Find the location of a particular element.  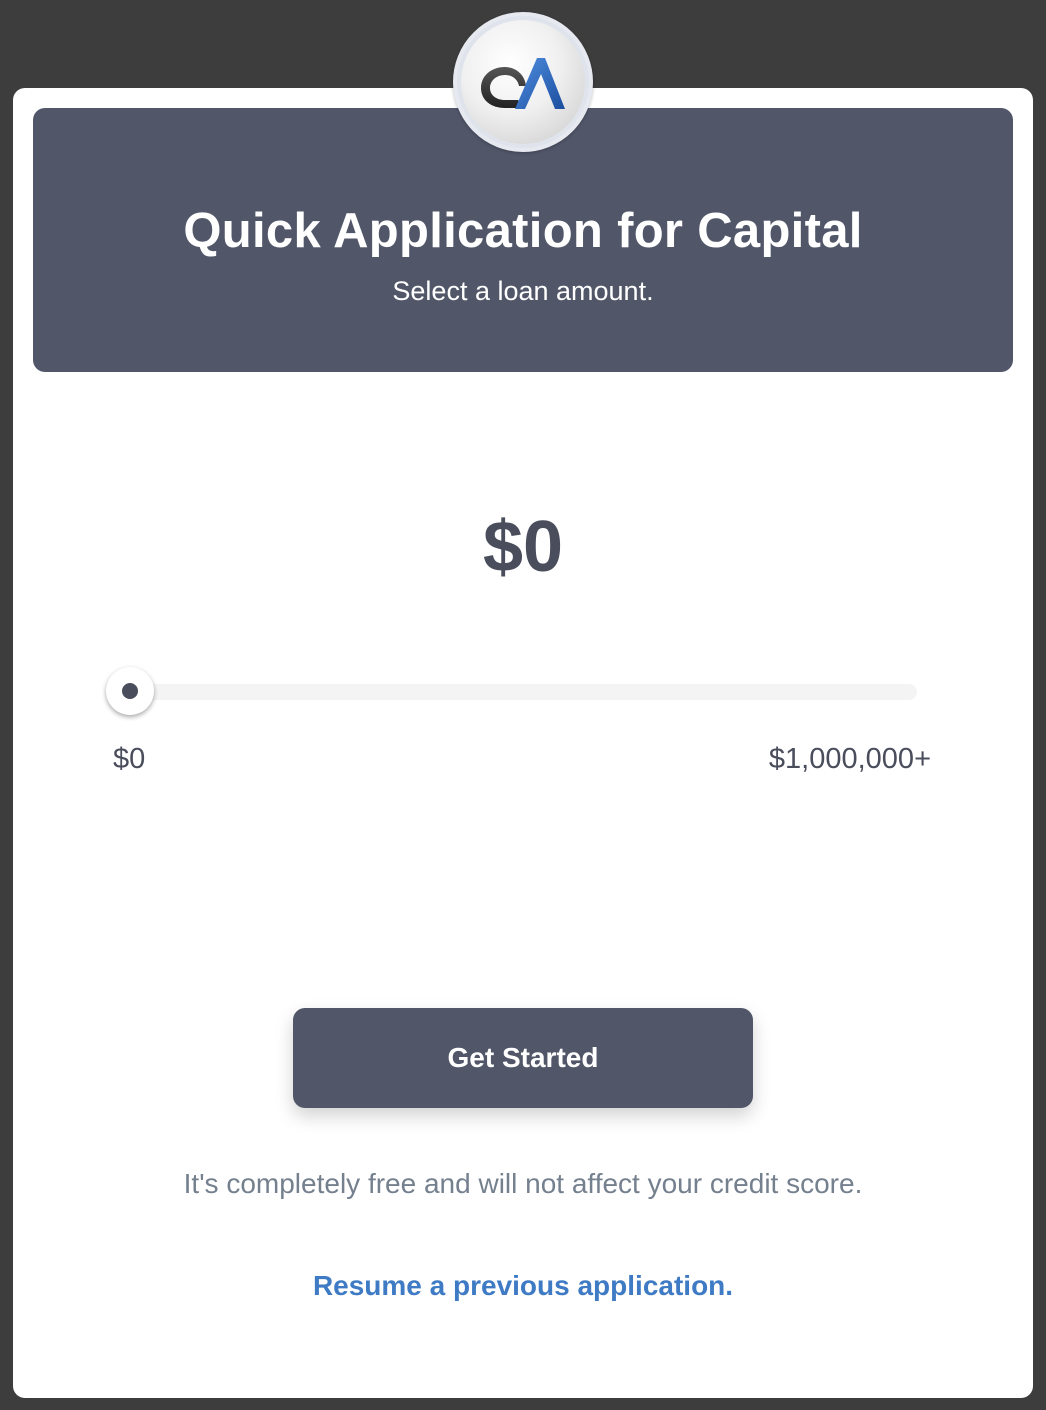

slider-max-label: $1,000,000+ is located at coordinates (849, 759).